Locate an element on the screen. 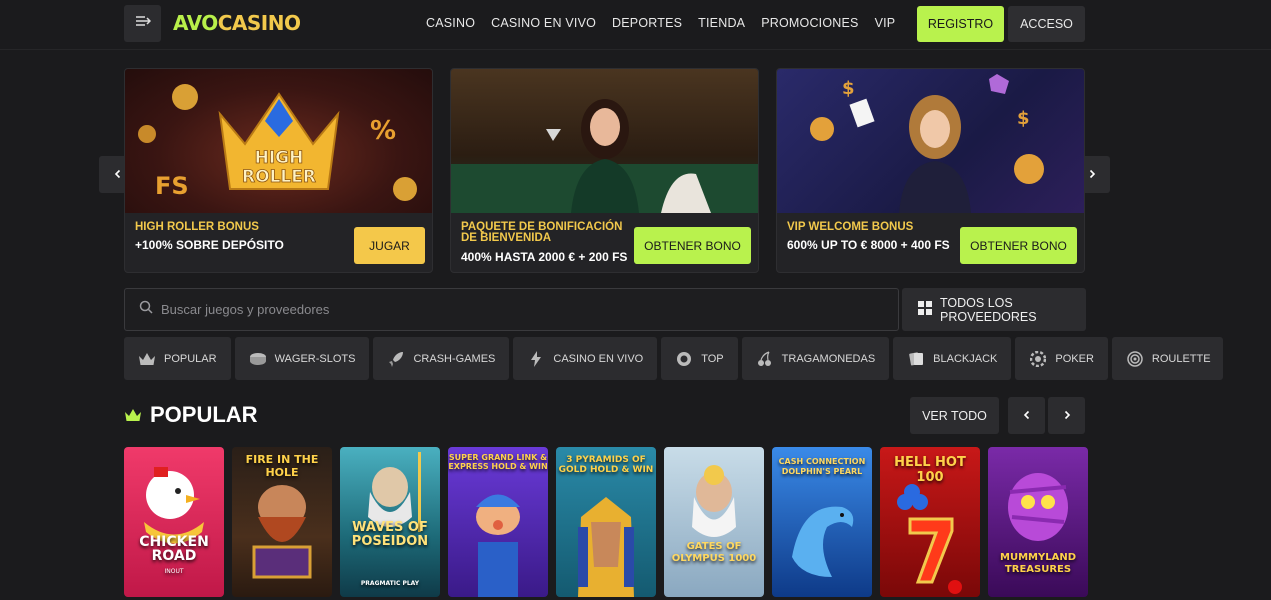 The image size is (1271, 600). game-tile: 3 PYRAMIDS OF GOLD HOLD & WIN is located at coordinates (606, 522).